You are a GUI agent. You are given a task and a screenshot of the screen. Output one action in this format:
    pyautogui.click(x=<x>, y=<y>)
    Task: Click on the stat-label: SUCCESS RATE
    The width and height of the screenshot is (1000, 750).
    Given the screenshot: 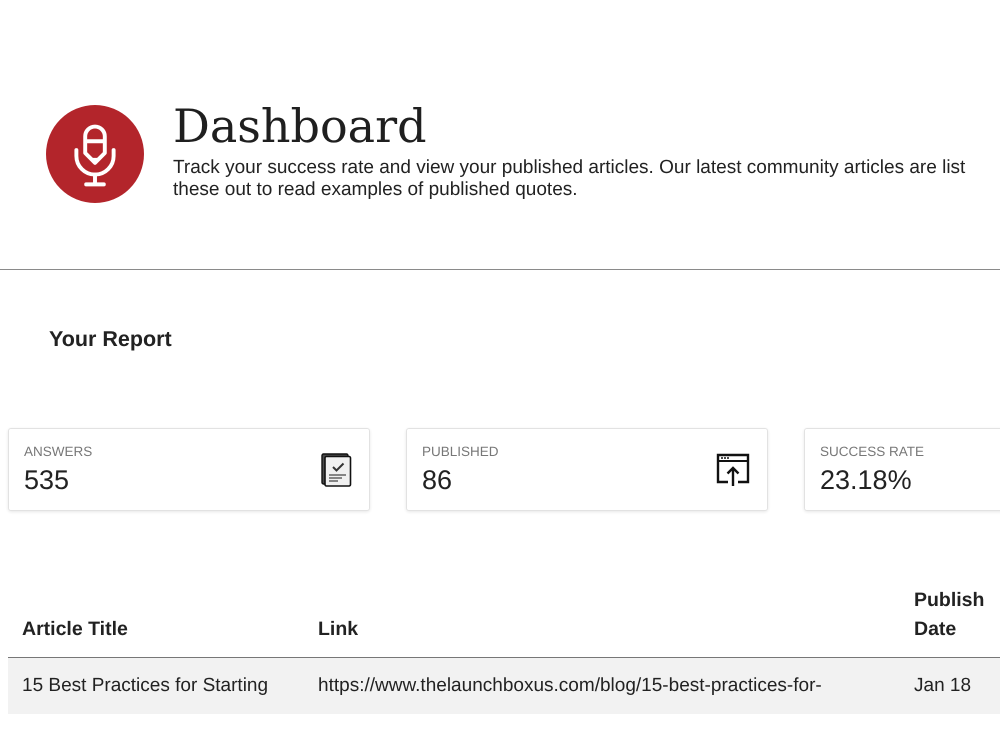 What is the action you would take?
    pyautogui.click(x=872, y=451)
    